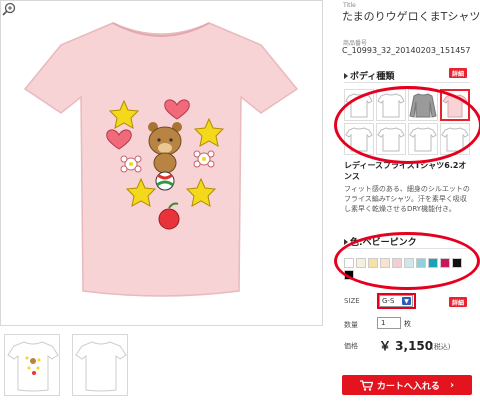  I want to click on body-type-detail-button: 詳細, so click(458, 73).